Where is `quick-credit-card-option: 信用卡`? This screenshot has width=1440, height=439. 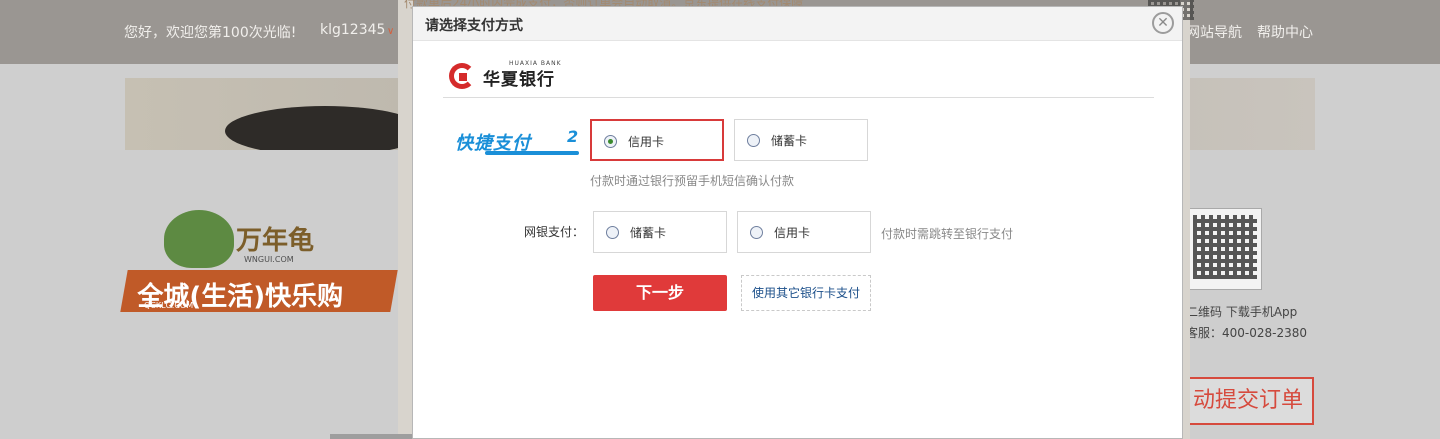
quick-credit-card-option: 信用卡 is located at coordinates (657, 140).